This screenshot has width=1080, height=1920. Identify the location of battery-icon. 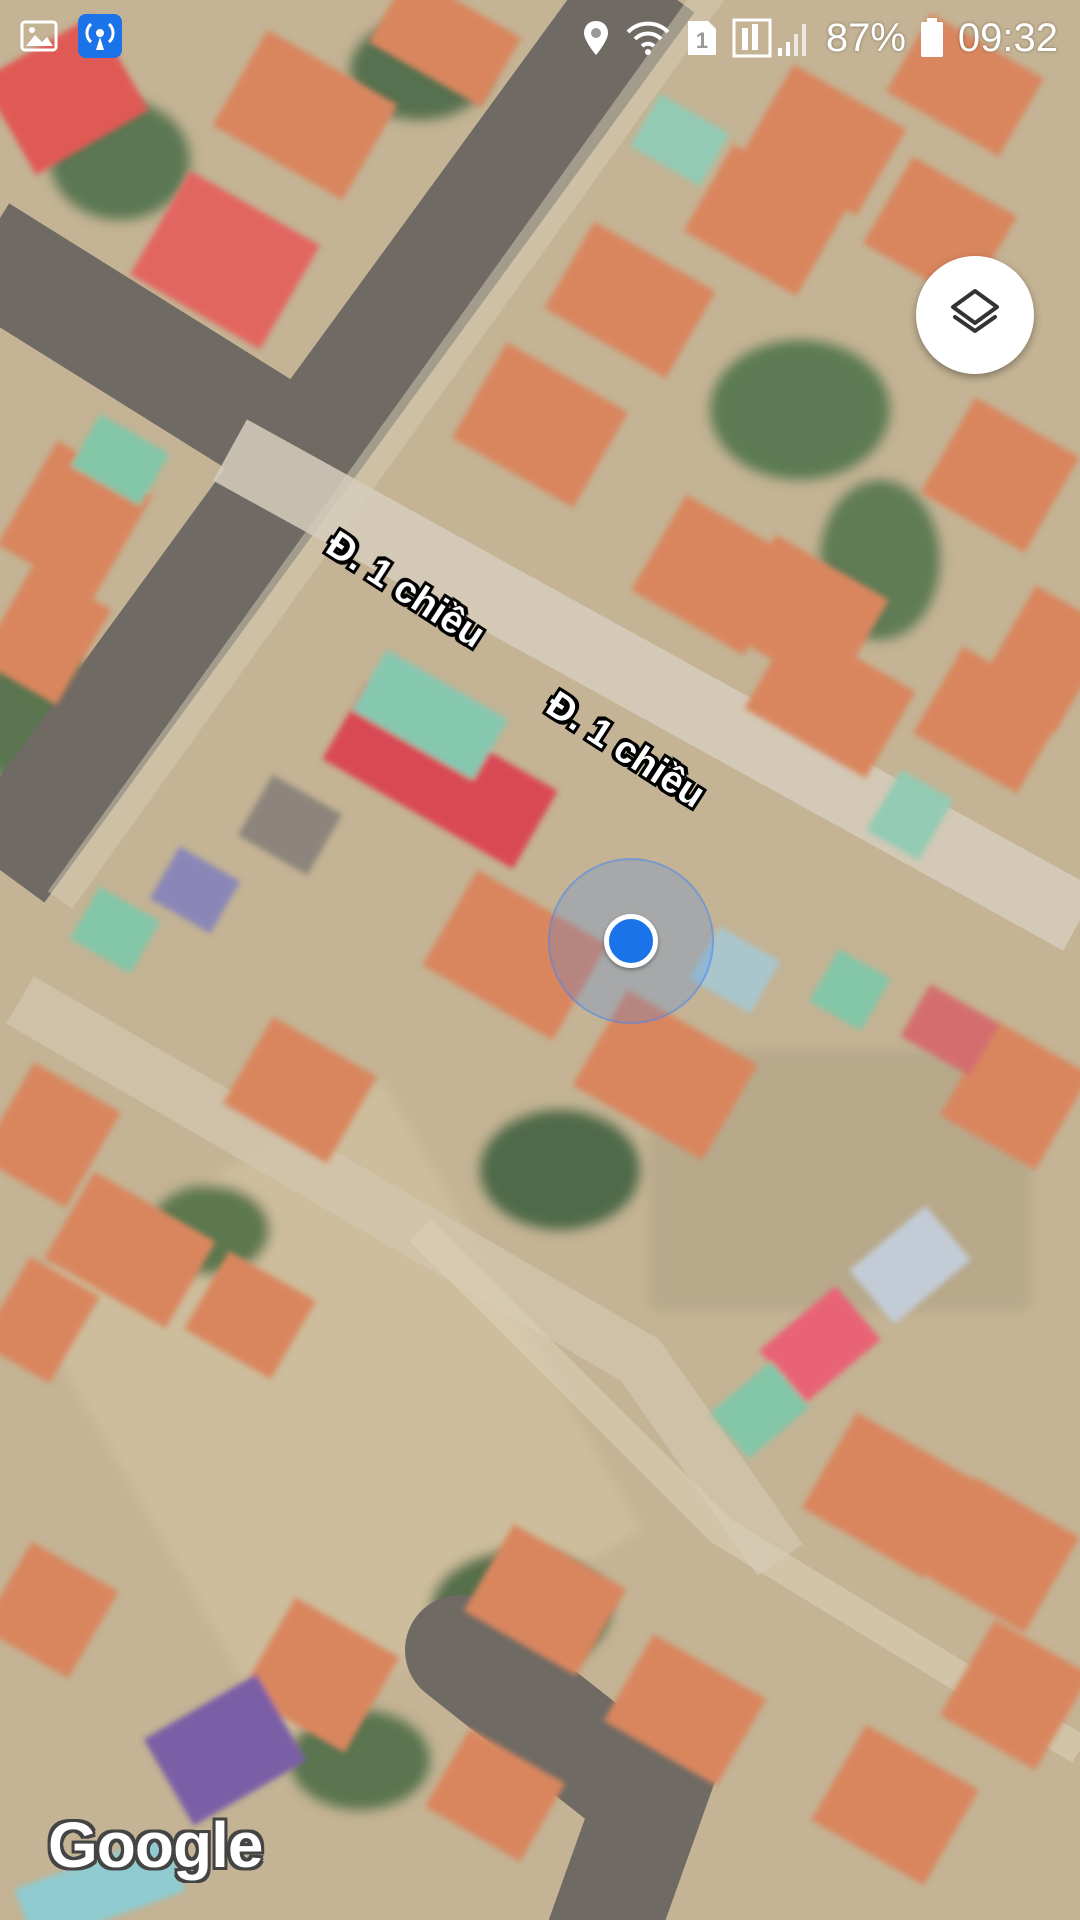
(932, 38).